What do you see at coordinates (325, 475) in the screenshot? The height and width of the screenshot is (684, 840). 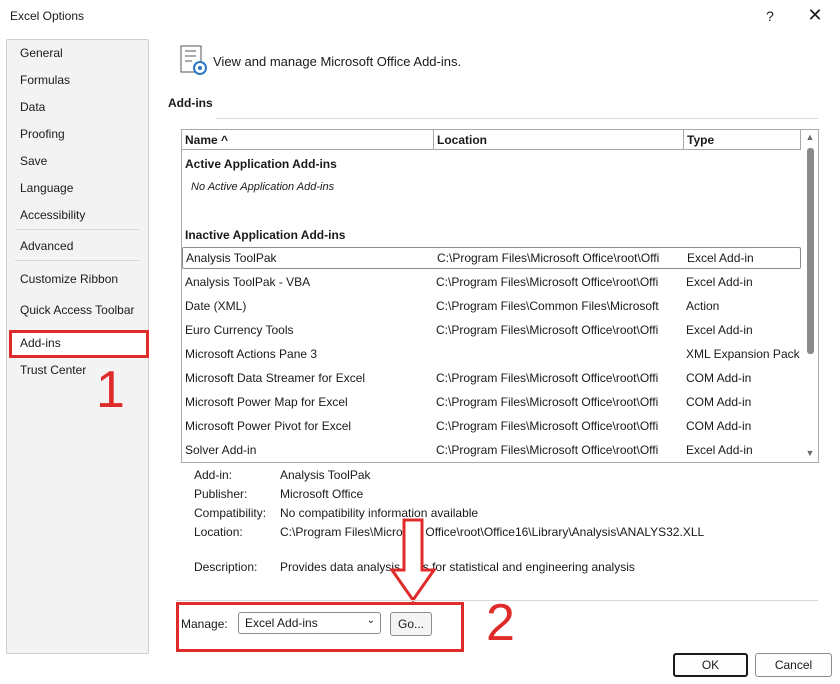 I see `detail-value-addin: Analysis ToolPak` at bounding box center [325, 475].